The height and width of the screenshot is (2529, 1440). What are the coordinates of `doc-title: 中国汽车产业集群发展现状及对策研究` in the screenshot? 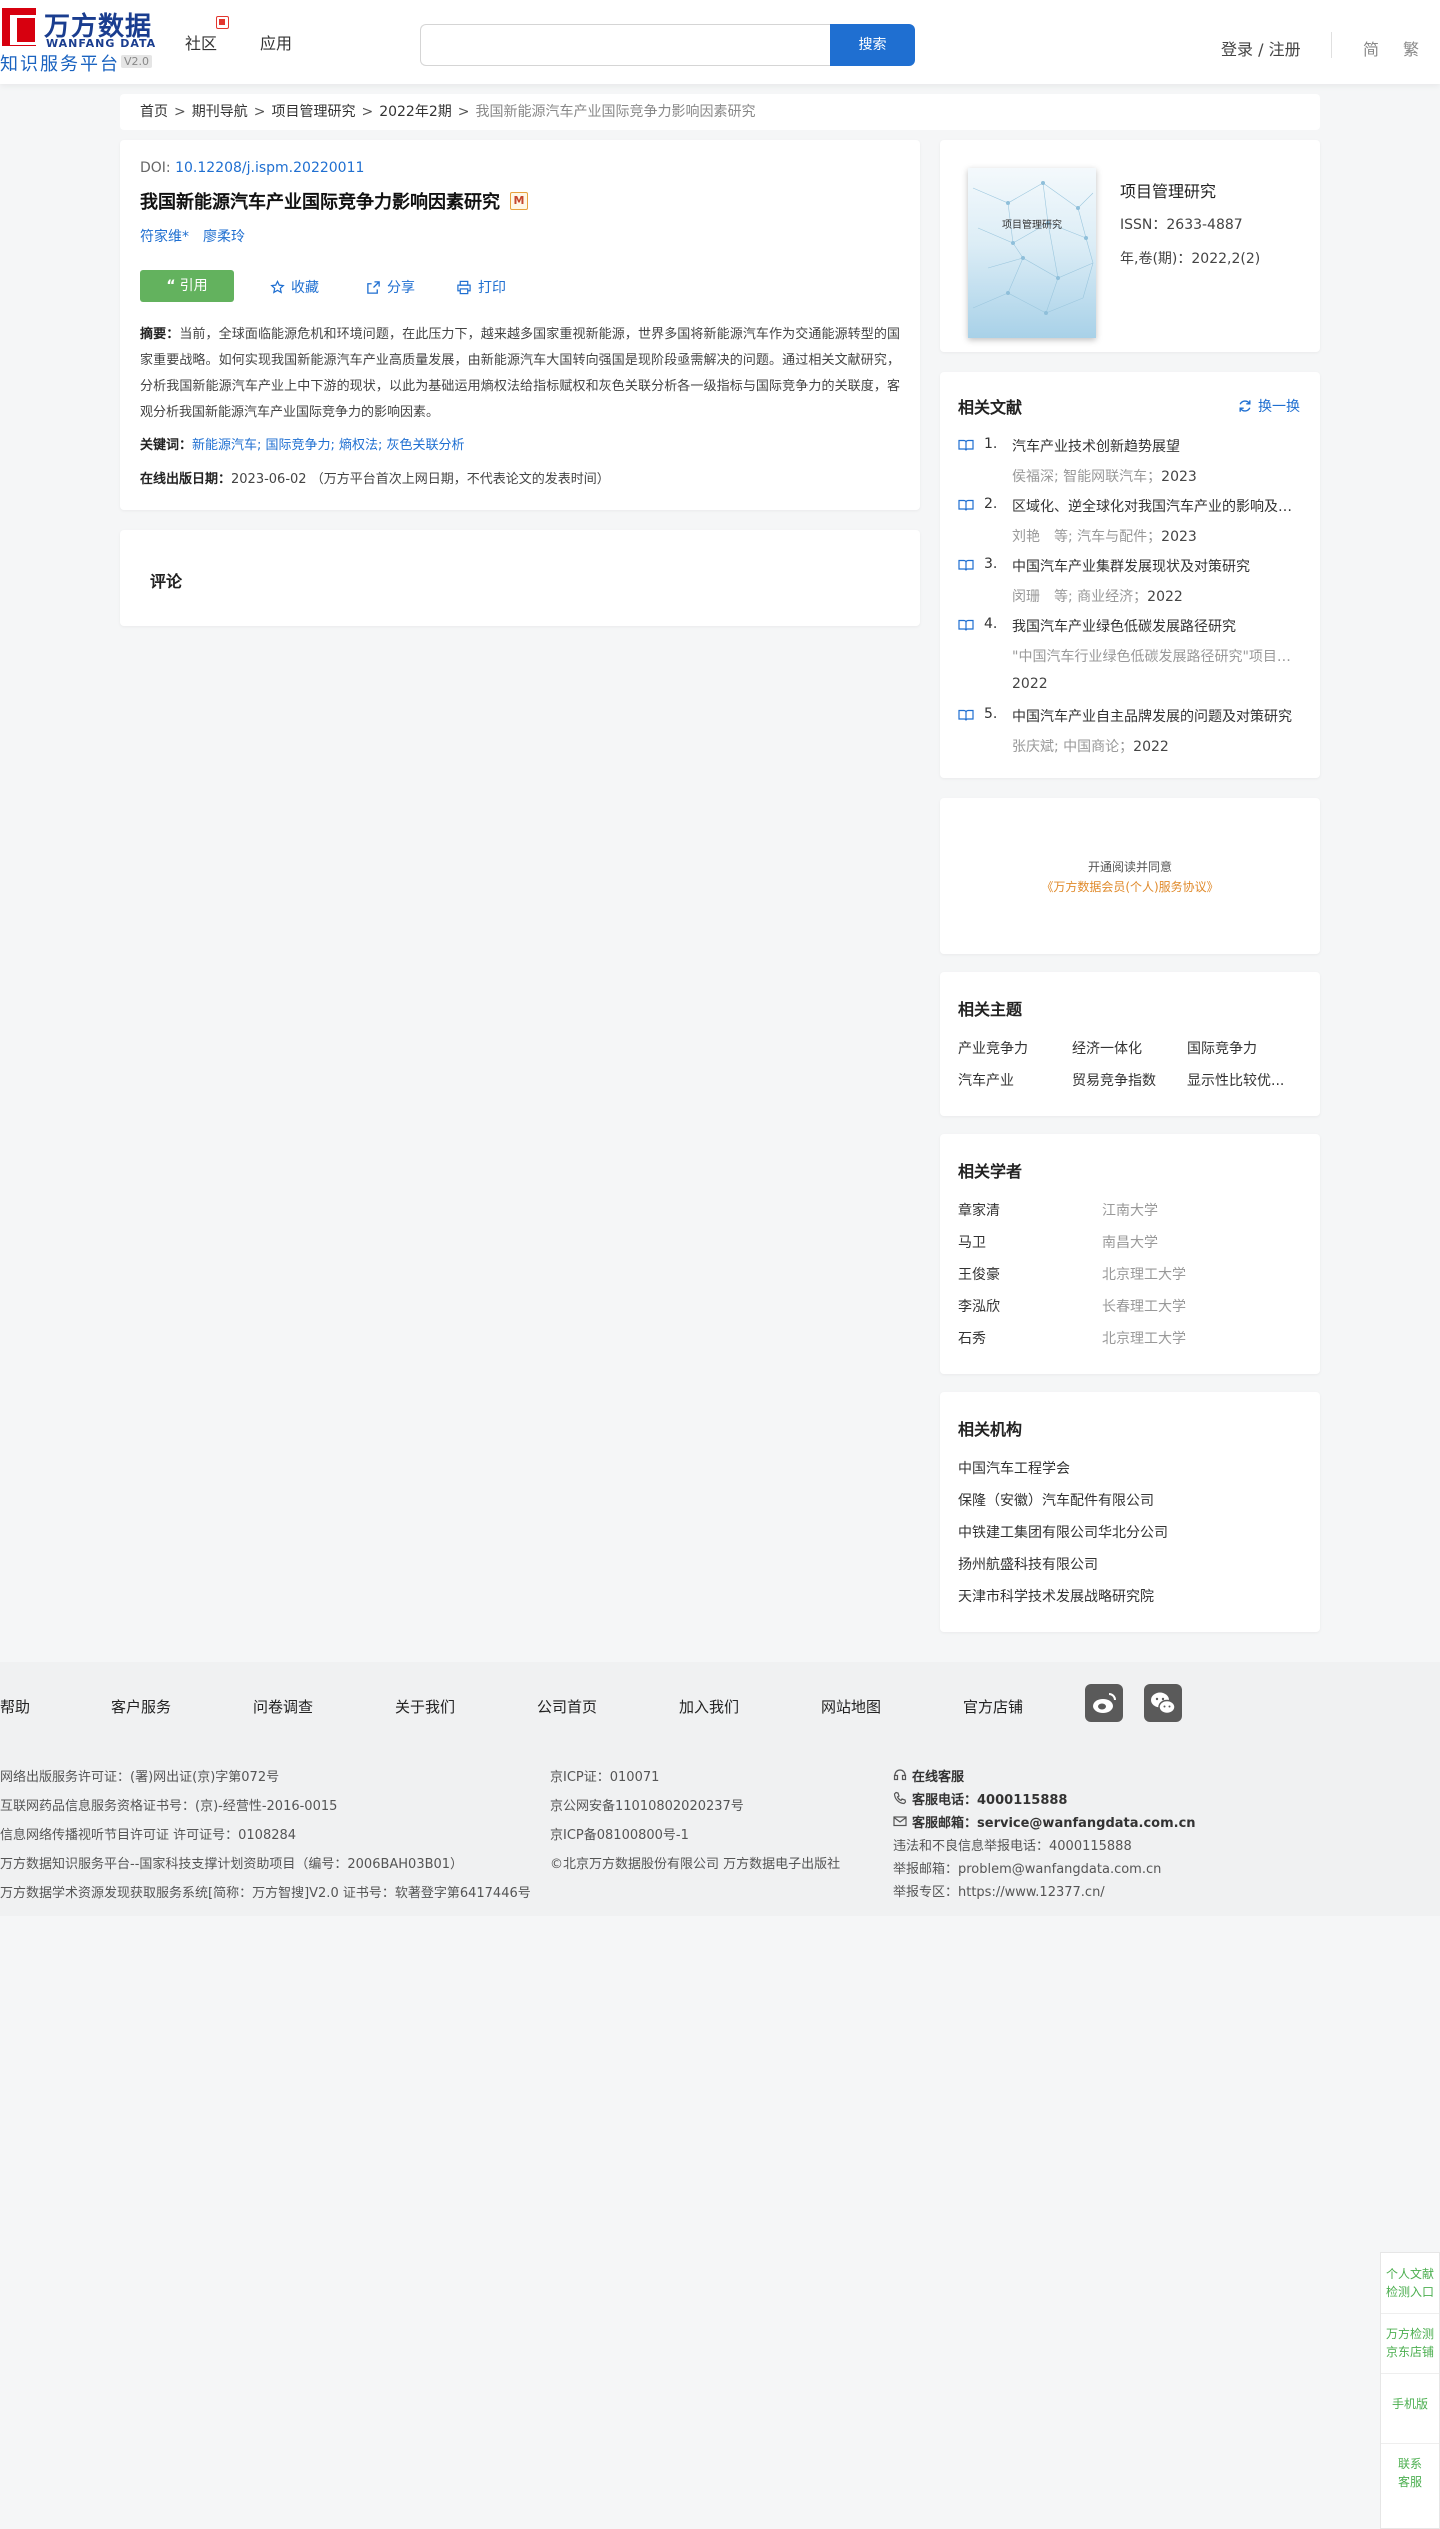 It's located at (1158, 566).